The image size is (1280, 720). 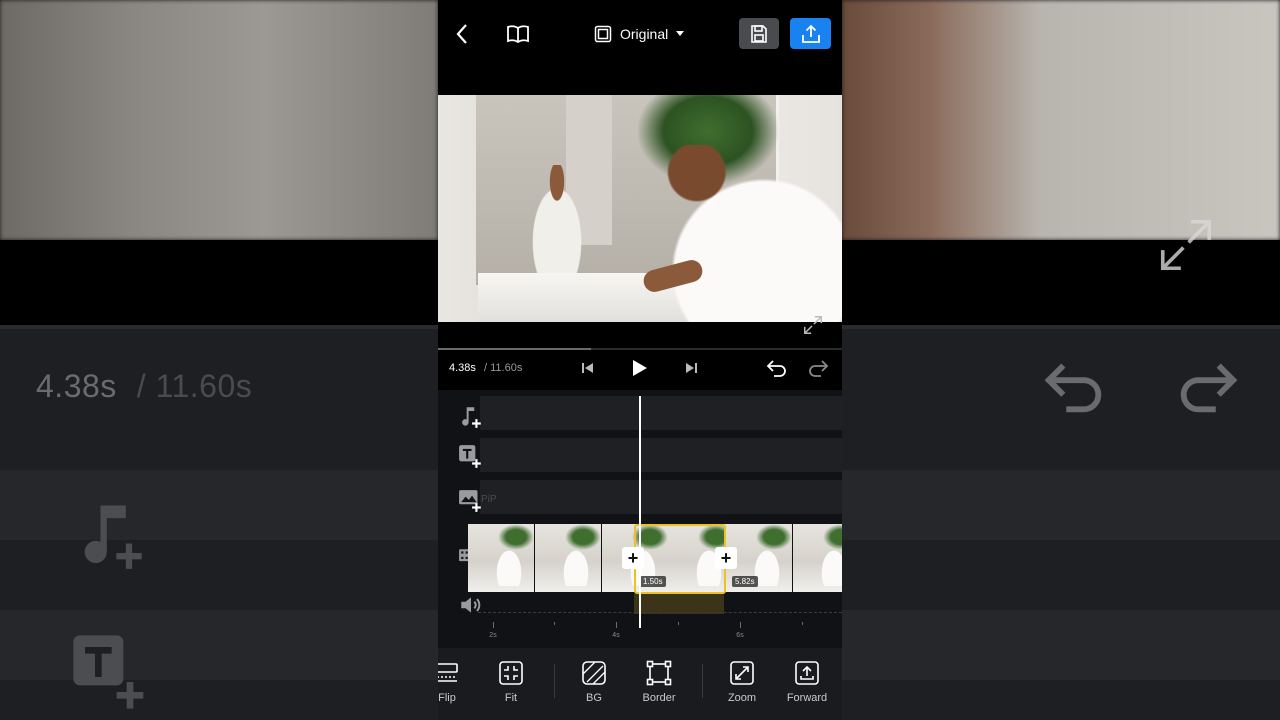 I want to click on flip-tool: Flip, so click(x=457, y=682).